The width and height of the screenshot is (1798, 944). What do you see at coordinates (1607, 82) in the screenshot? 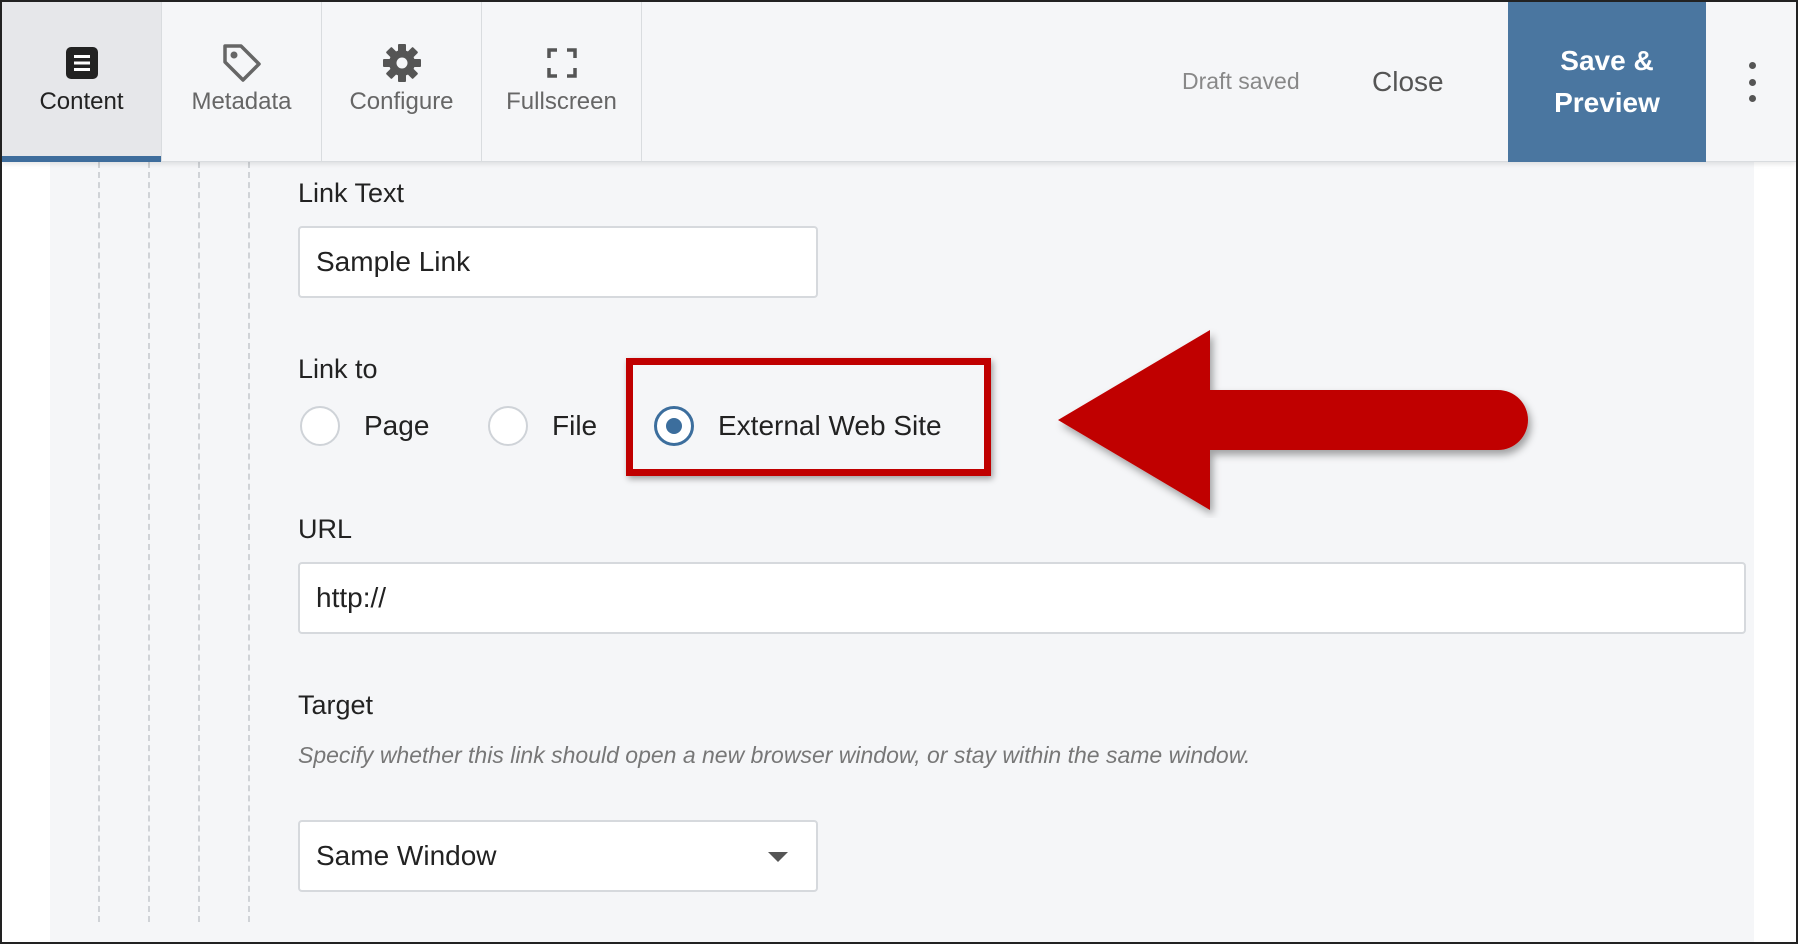
I see `save-preview-button: Save & Preview` at bounding box center [1607, 82].